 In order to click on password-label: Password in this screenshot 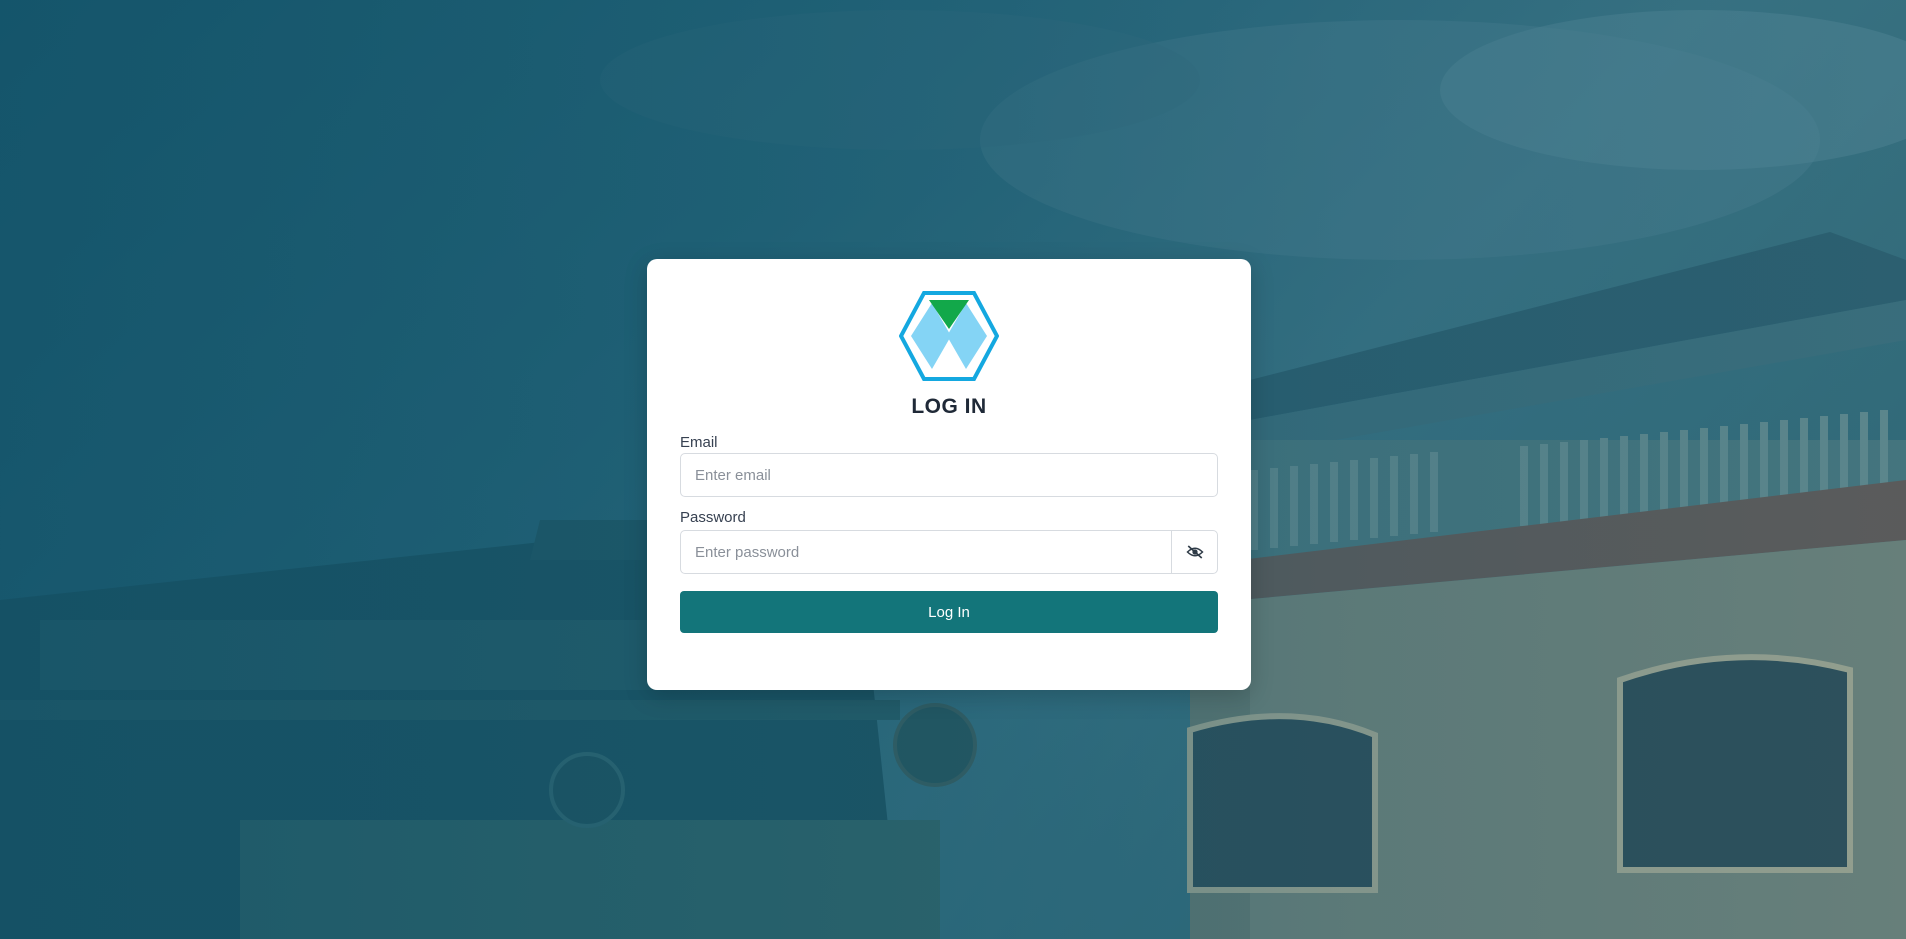, I will do `click(713, 517)`.